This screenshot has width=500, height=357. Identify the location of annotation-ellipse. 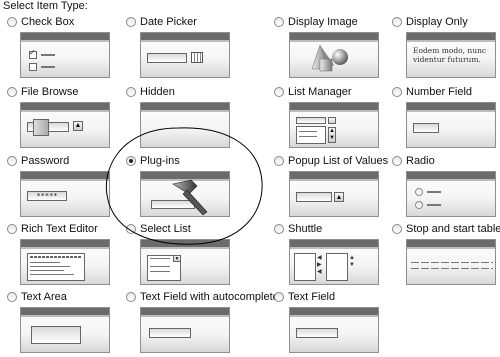
(184, 186).